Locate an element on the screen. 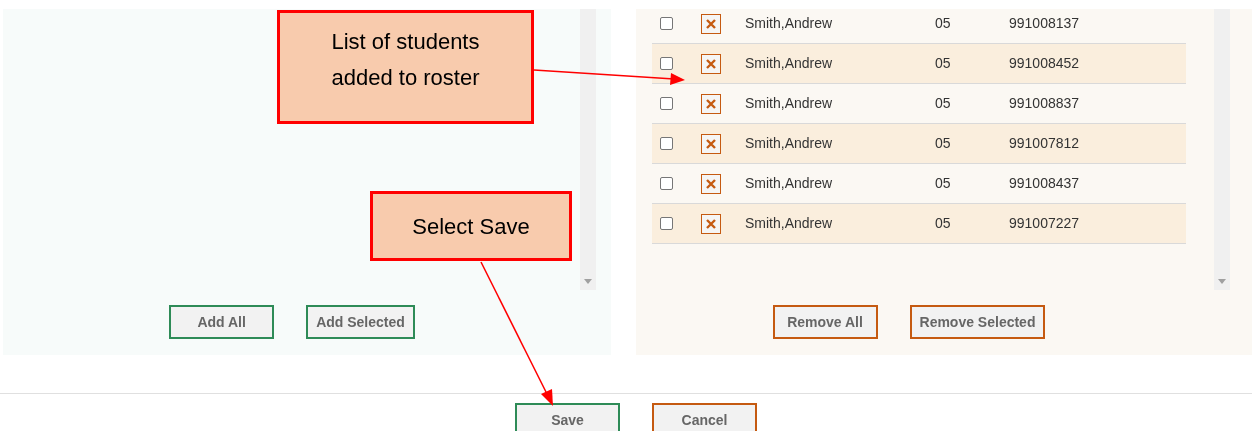 The width and height of the screenshot is (1252, 431). roster-row: Smith,Andrew 05 991007812 is located at coordinates (919, 144).